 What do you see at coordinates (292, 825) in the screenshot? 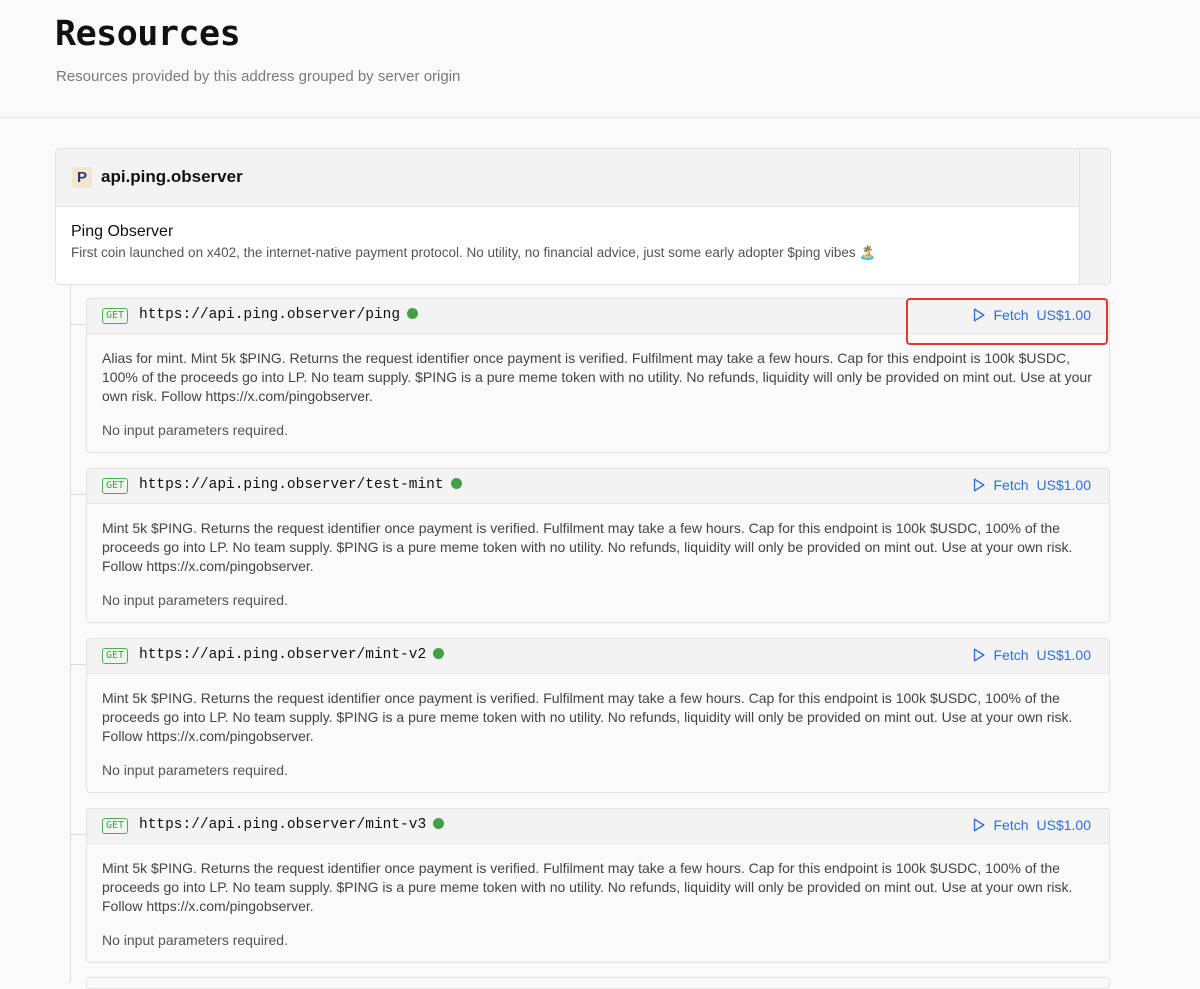
I see `endpoint-url: https://api.ping.observer/mint-v3` at bounding box center [292, 825].